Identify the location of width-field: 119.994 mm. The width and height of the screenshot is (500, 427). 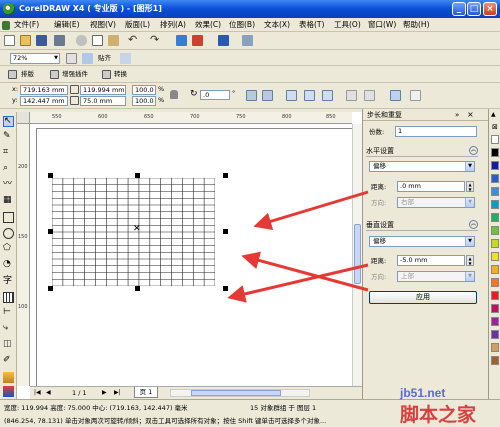
(103, 90).